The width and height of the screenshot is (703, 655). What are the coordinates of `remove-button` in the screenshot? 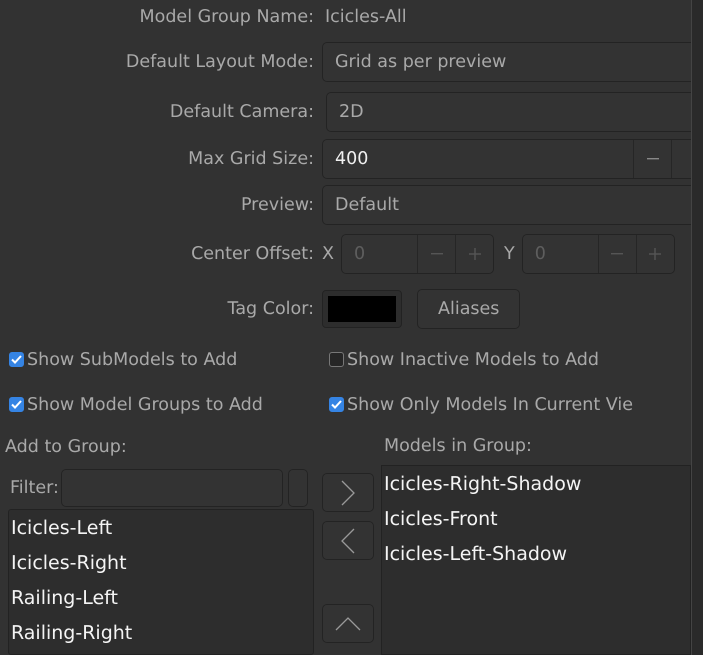 It's located at (348, 540).